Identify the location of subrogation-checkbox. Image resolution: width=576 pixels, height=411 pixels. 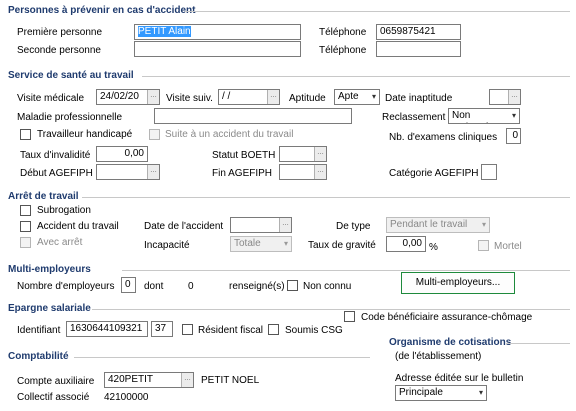
(25, 210).